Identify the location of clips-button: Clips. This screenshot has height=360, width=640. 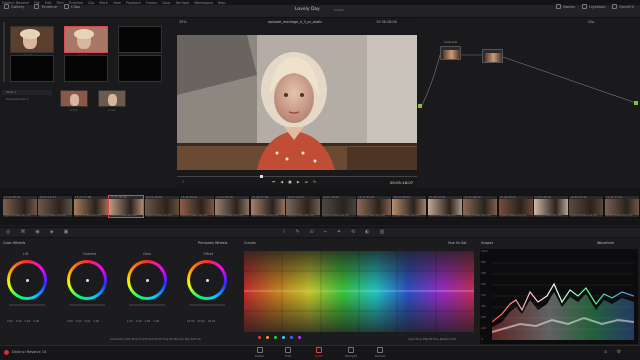
(72, 6).